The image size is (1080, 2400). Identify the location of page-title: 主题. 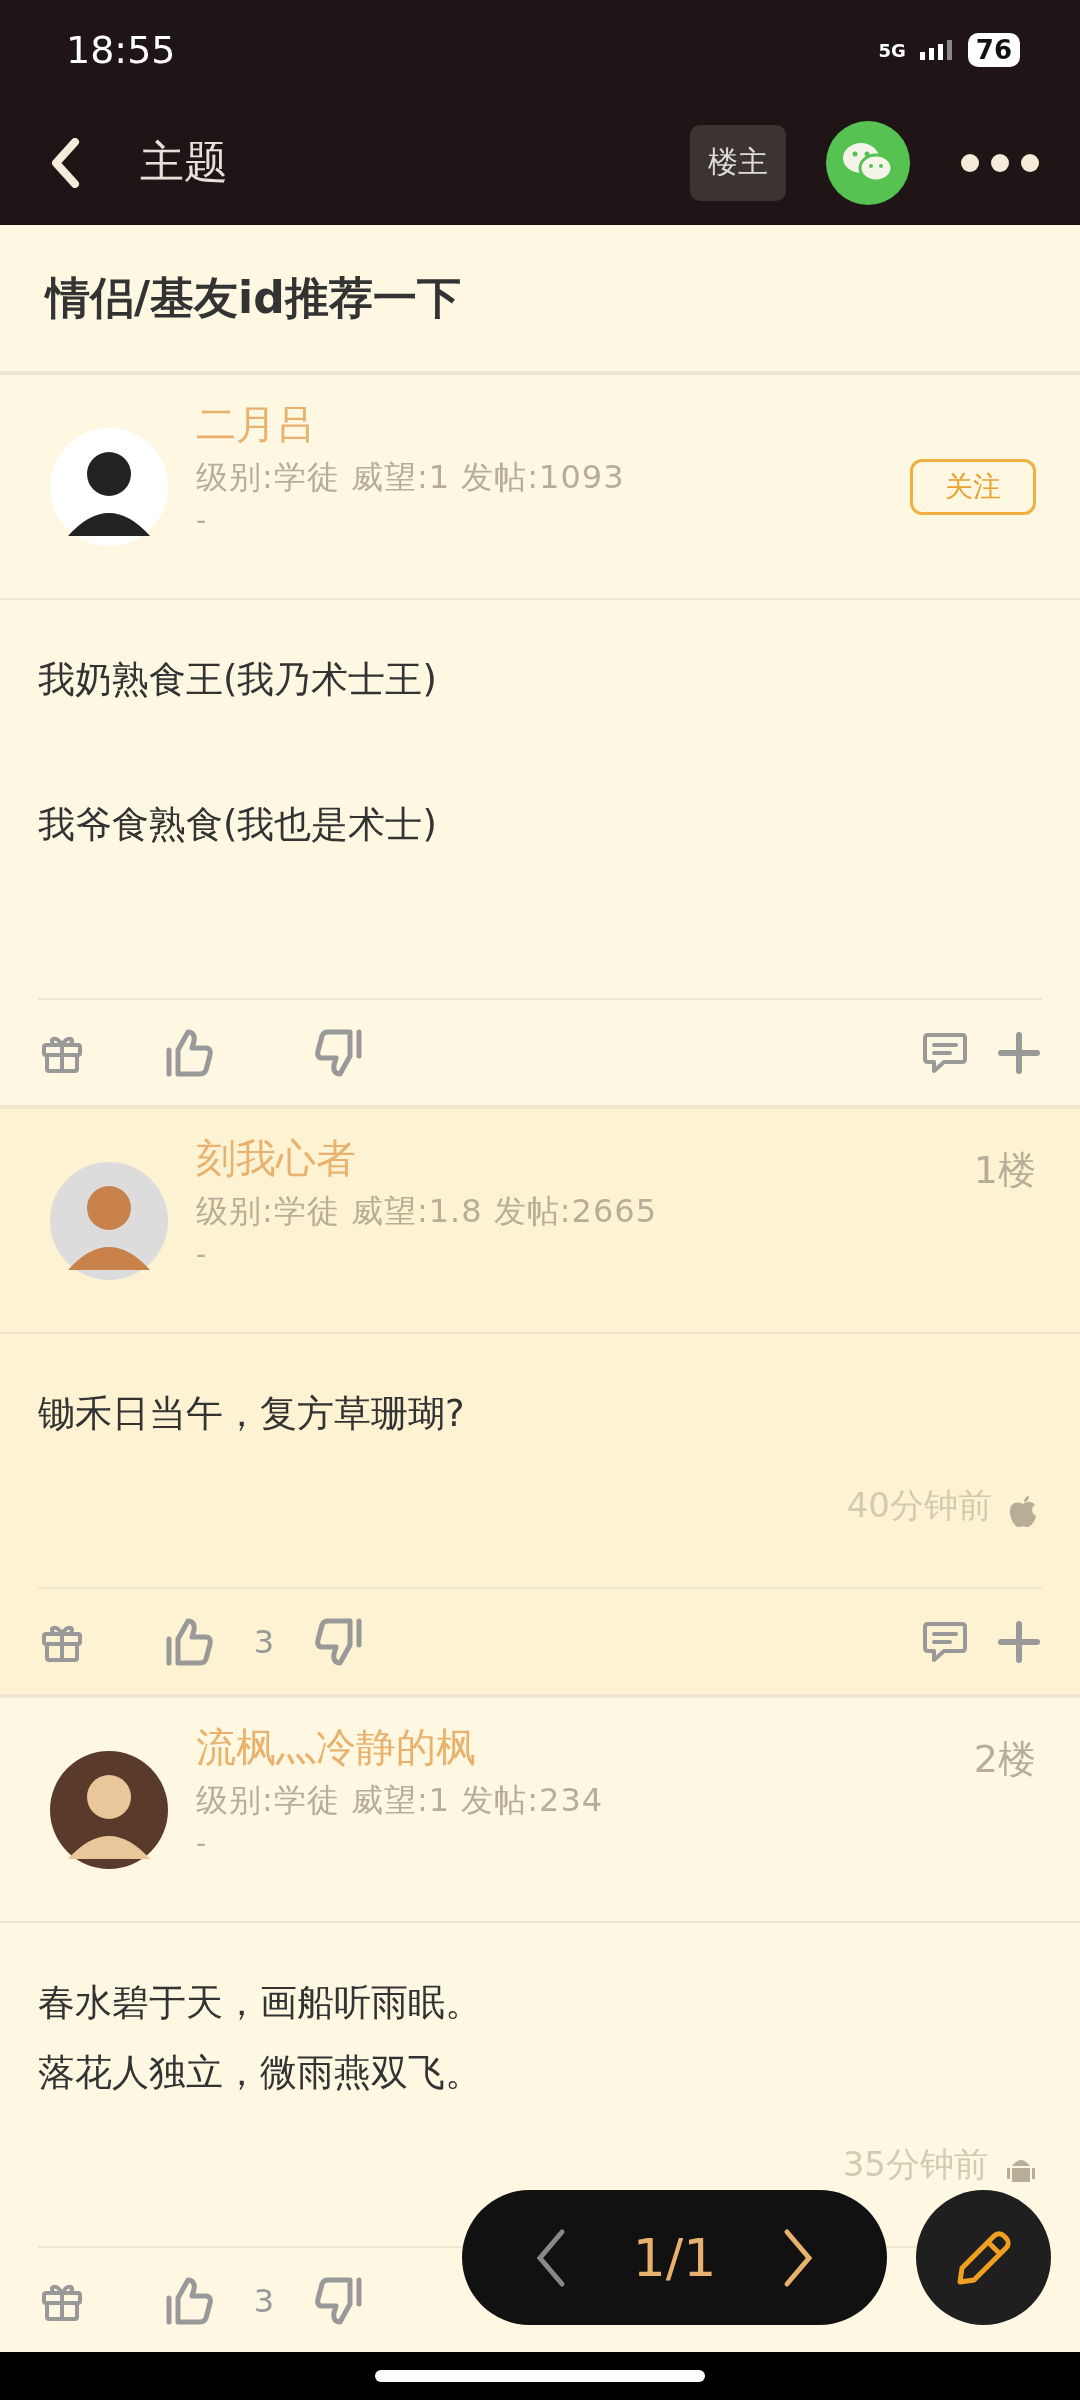
(184, 162).